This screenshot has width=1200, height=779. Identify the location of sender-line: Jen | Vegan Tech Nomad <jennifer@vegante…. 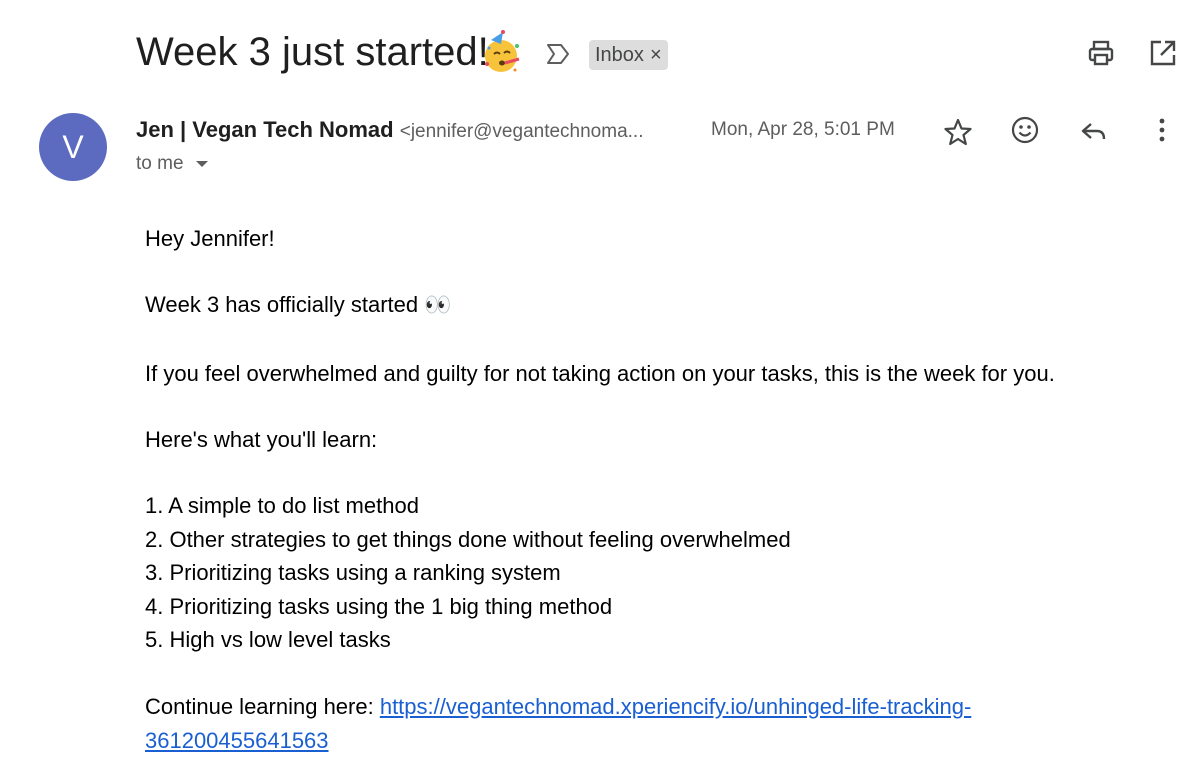
(389, 131).